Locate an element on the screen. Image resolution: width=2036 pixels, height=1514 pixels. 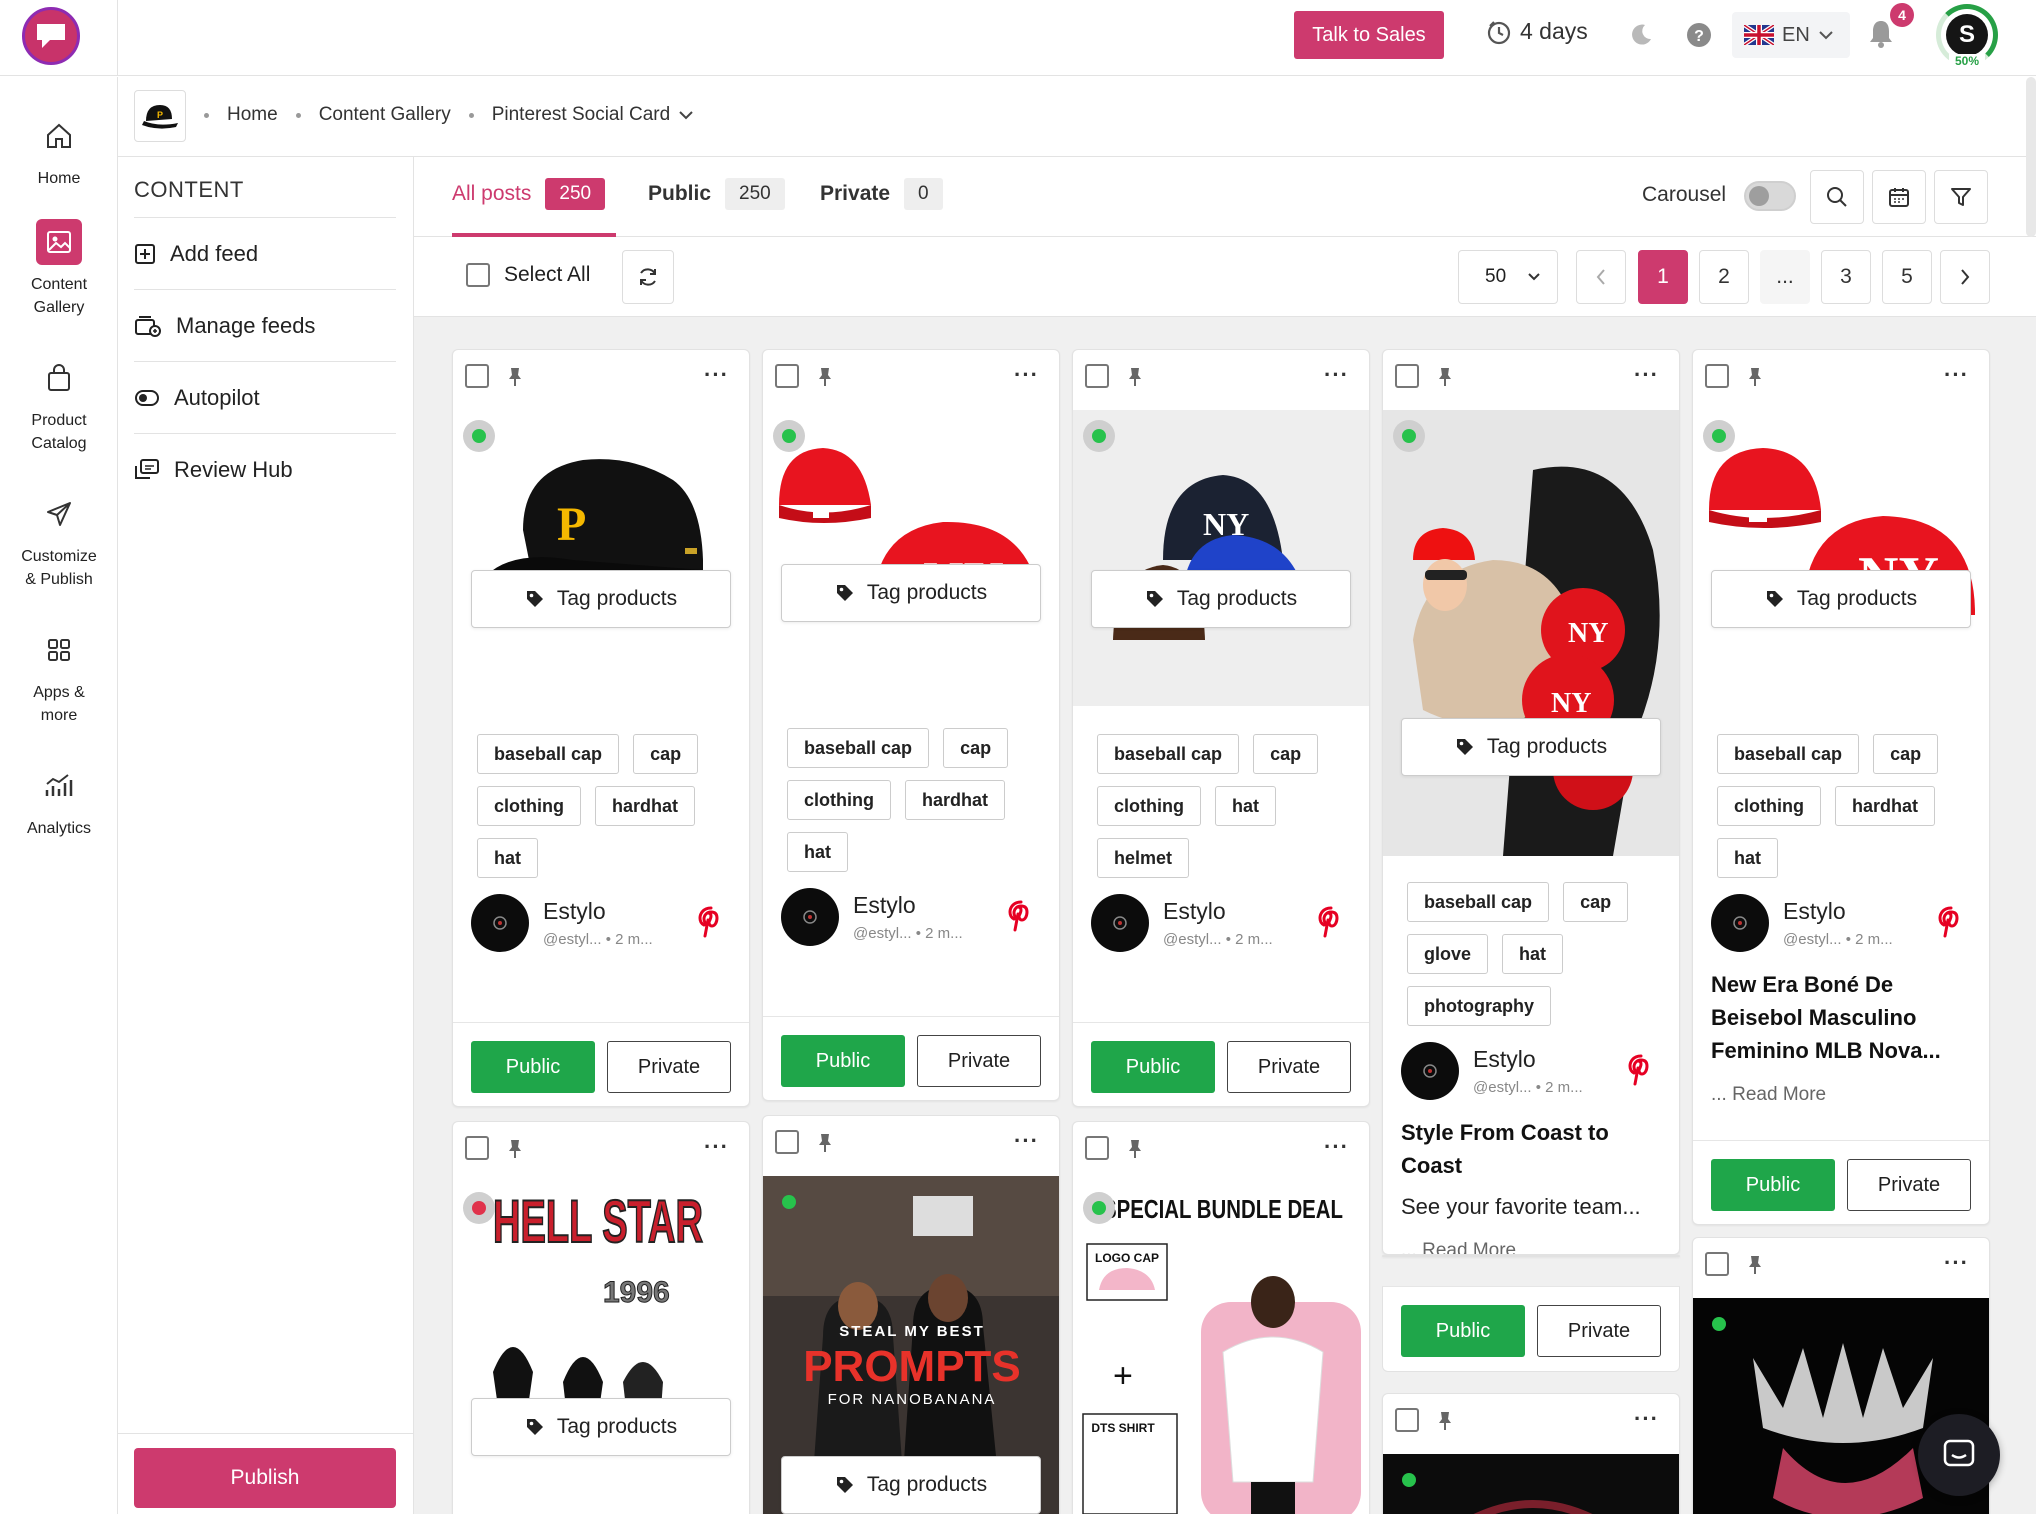
nav-home: Home is located at coordinates (59, 151).